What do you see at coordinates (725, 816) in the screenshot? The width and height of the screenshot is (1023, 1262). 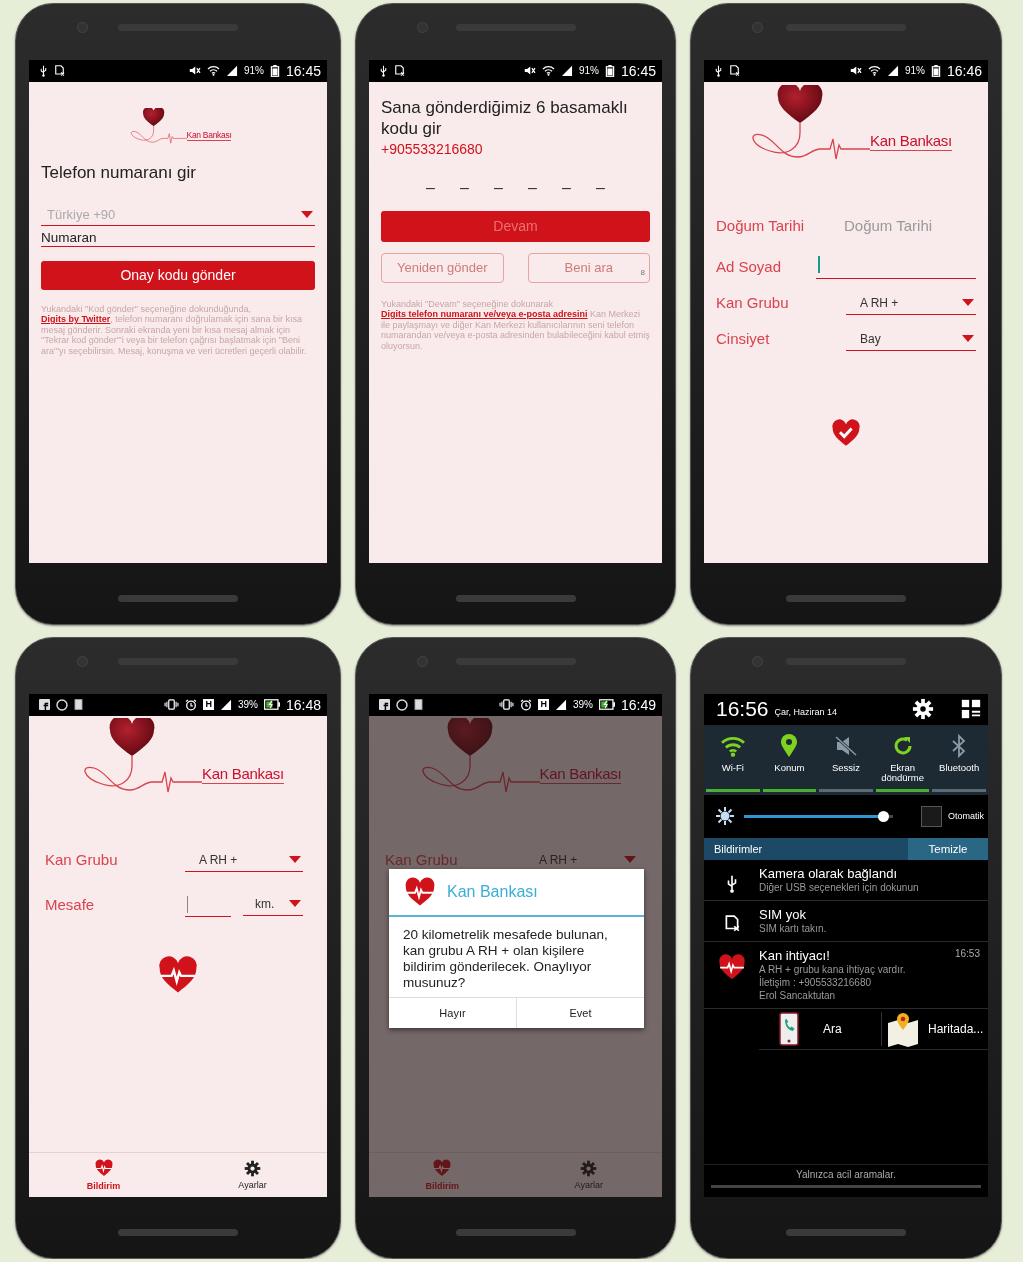 I see `brightness-icon` at bounding box center [725, 816].